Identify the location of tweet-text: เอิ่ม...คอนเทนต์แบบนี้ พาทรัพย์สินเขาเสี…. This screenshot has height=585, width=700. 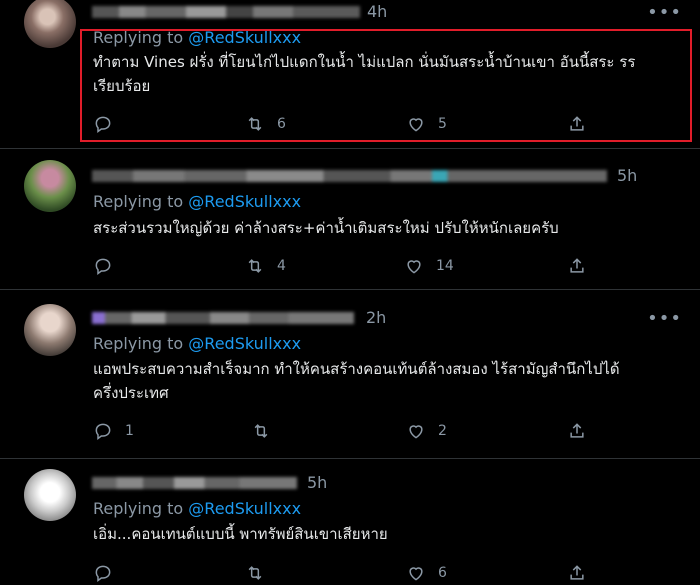
(240, 534).